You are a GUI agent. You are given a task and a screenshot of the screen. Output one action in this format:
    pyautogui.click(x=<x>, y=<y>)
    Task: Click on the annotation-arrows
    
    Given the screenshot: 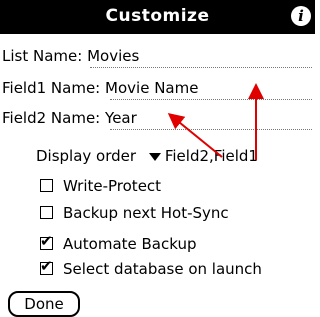 What is the action you would take?
    pyautogui.click(x=215, y=121)
    